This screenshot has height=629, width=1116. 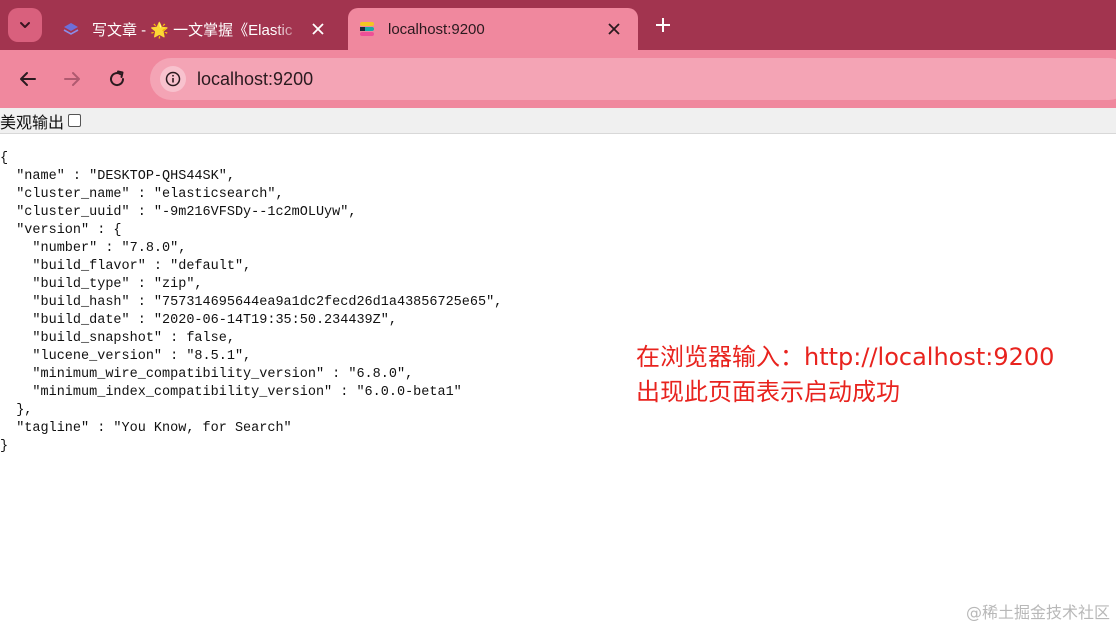 What do you see at coordinates (768, 392) in the screenshot?
I see `annotation-line-2: 出现此页面表示启动成功` at bounding box center [768, 392].